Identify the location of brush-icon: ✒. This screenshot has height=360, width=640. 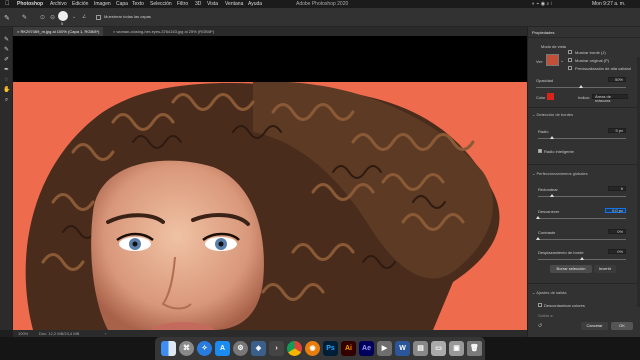
(6, 70).